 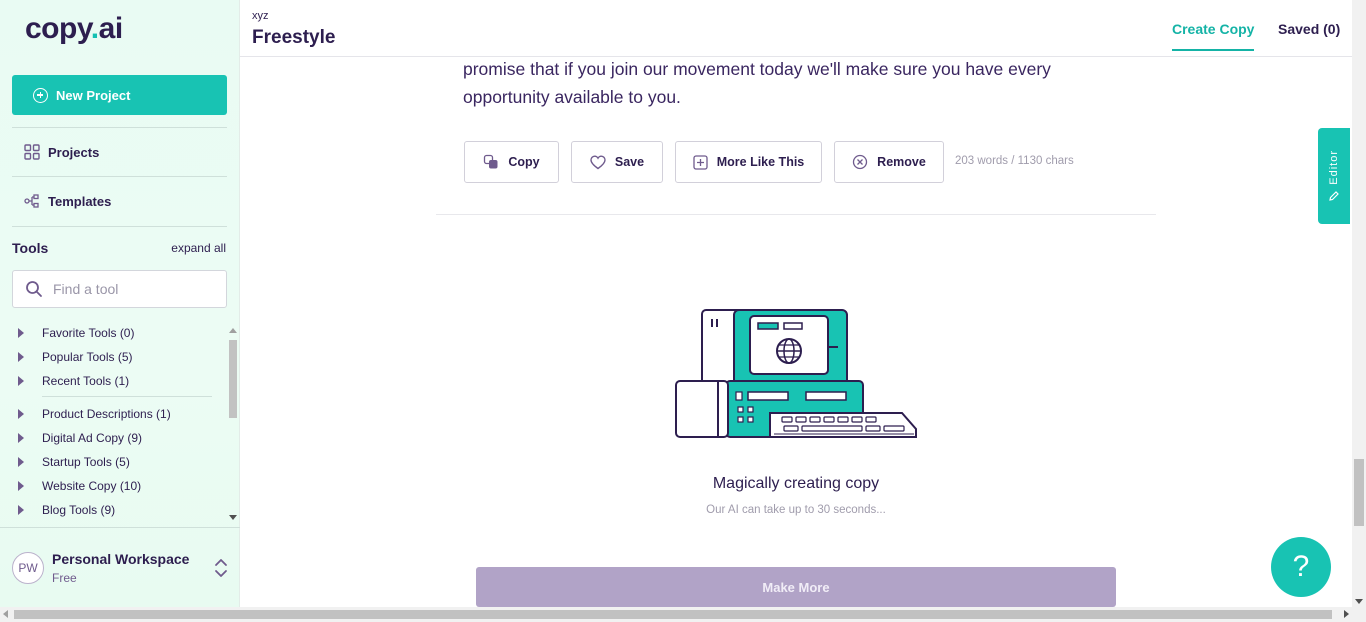 I want to click on new-project-label: New Project, so click(x=93, y=95).